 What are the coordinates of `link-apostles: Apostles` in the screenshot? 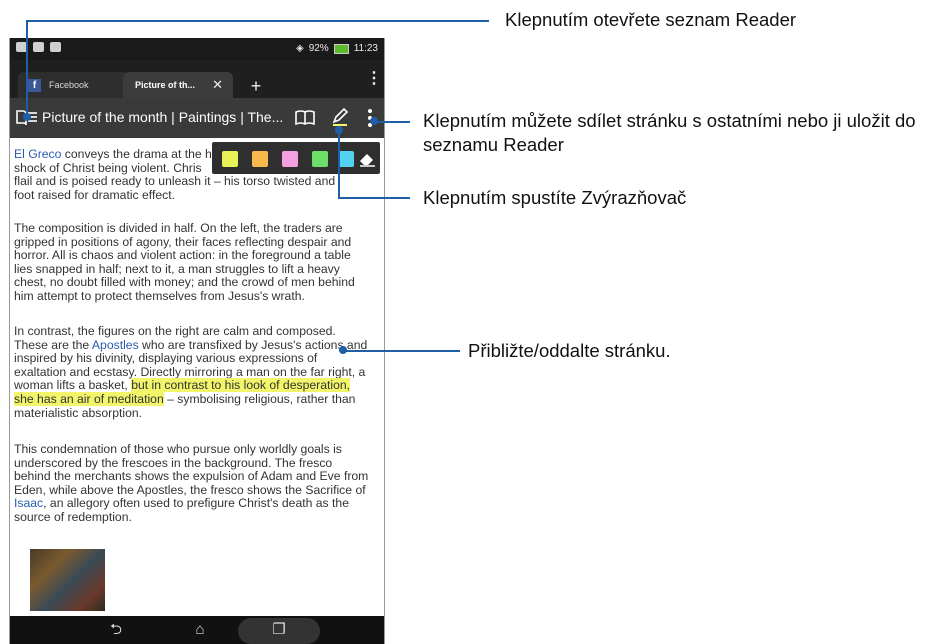 It's located at (115, 345).